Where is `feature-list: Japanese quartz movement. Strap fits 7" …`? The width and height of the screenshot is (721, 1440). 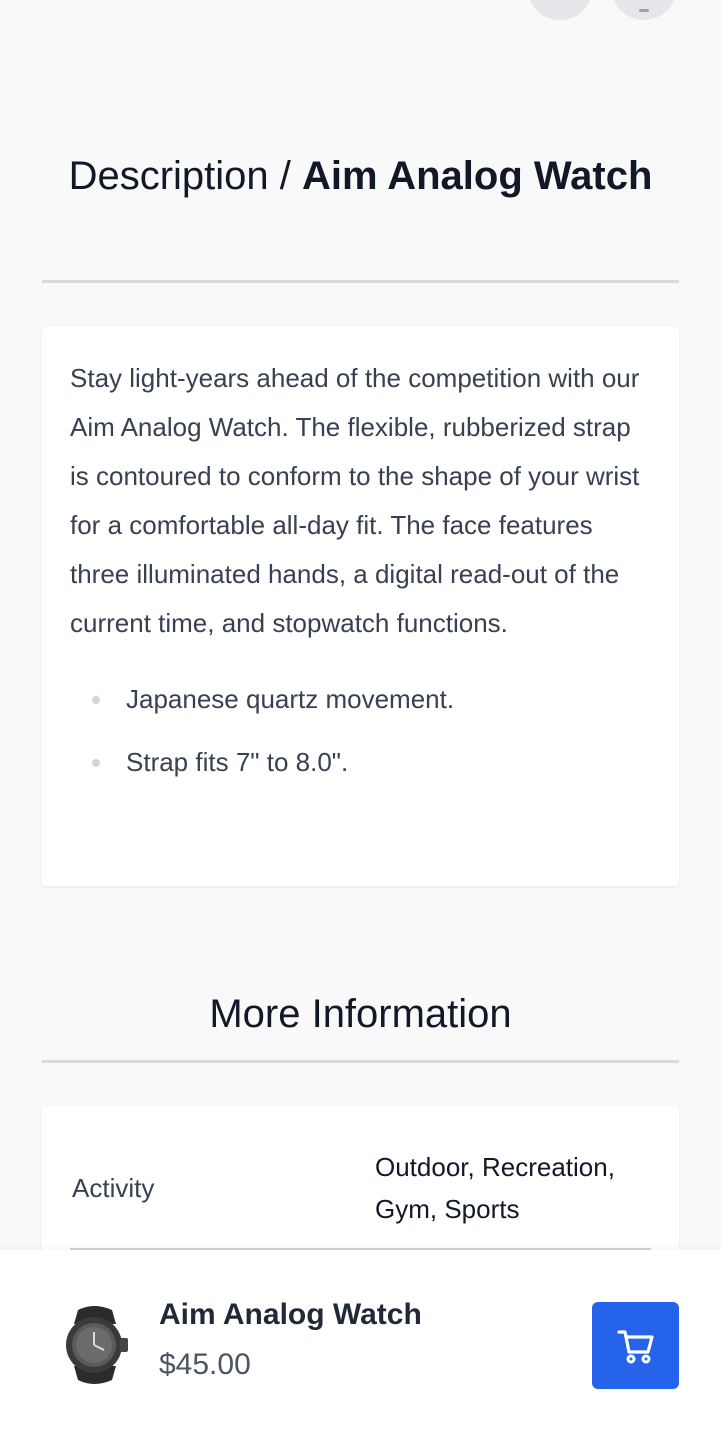 feature-list: Japanese quartz movement. Strap fits 7" … is located at coordinates (360, 731).